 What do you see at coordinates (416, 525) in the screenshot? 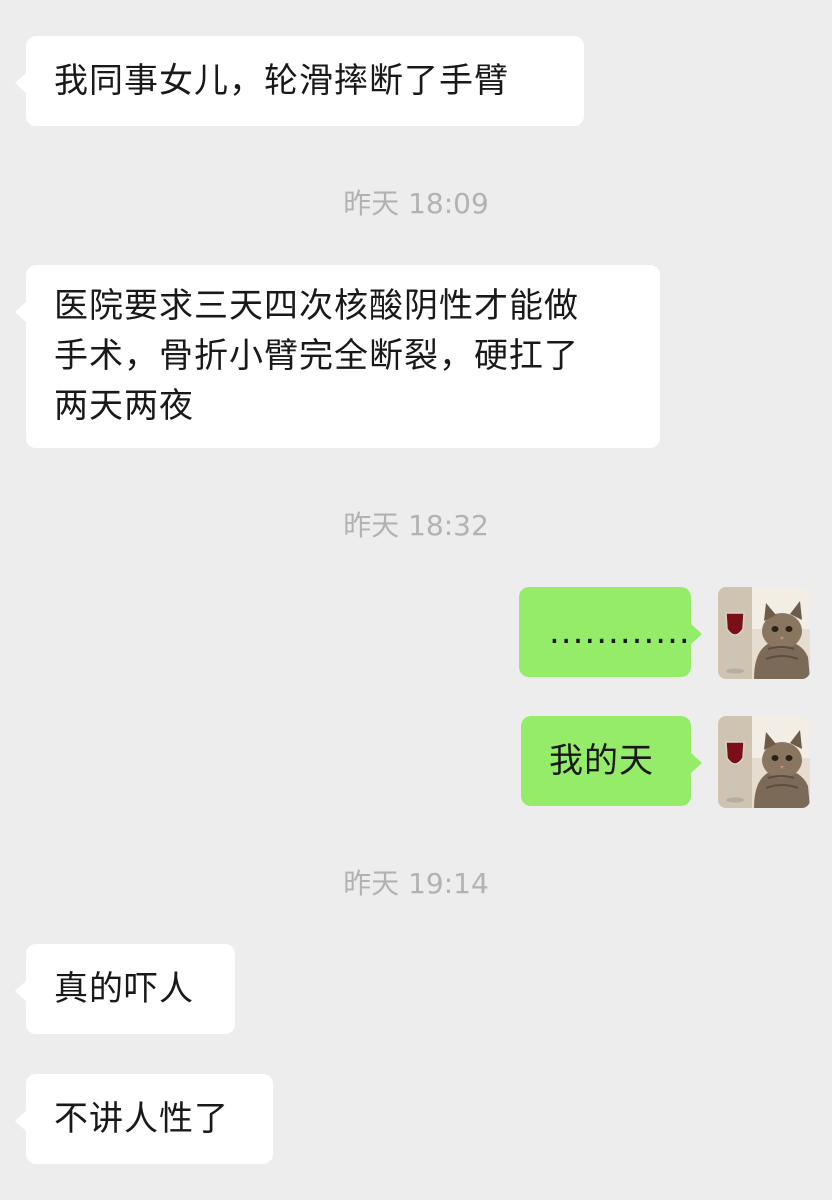
I see `timestamp: 昨天 18:32` at bounding box center [416, 525].